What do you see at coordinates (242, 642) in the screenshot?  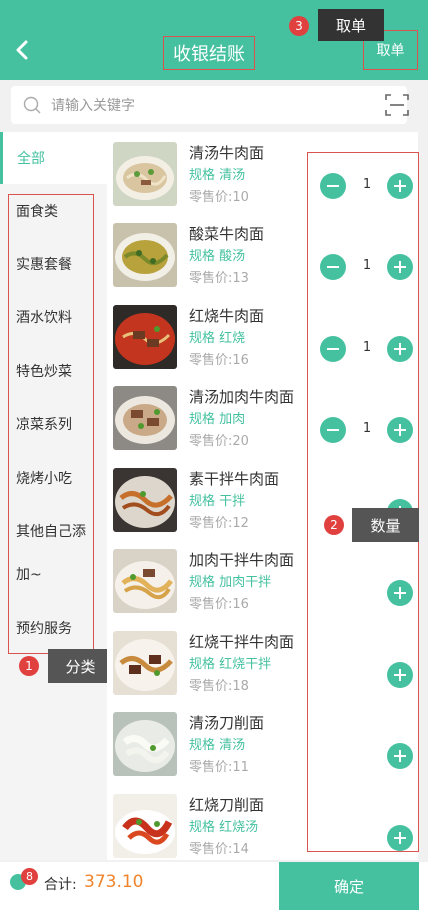 I see `dish-name: 红烧干拌牛肉面` at bounding box center [242, 642].